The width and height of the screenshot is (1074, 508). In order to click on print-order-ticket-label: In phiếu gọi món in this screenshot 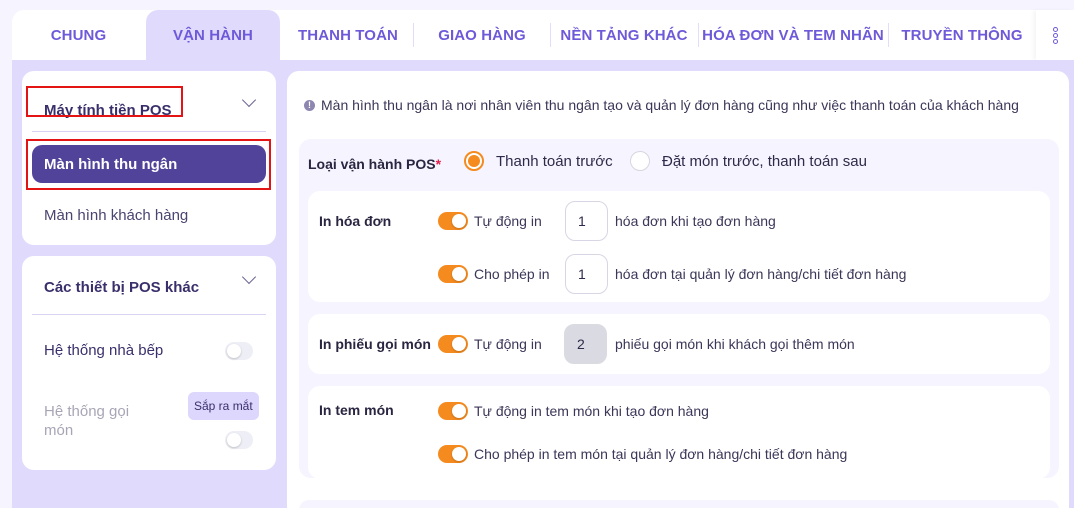, I will do `click(375, 344)`.